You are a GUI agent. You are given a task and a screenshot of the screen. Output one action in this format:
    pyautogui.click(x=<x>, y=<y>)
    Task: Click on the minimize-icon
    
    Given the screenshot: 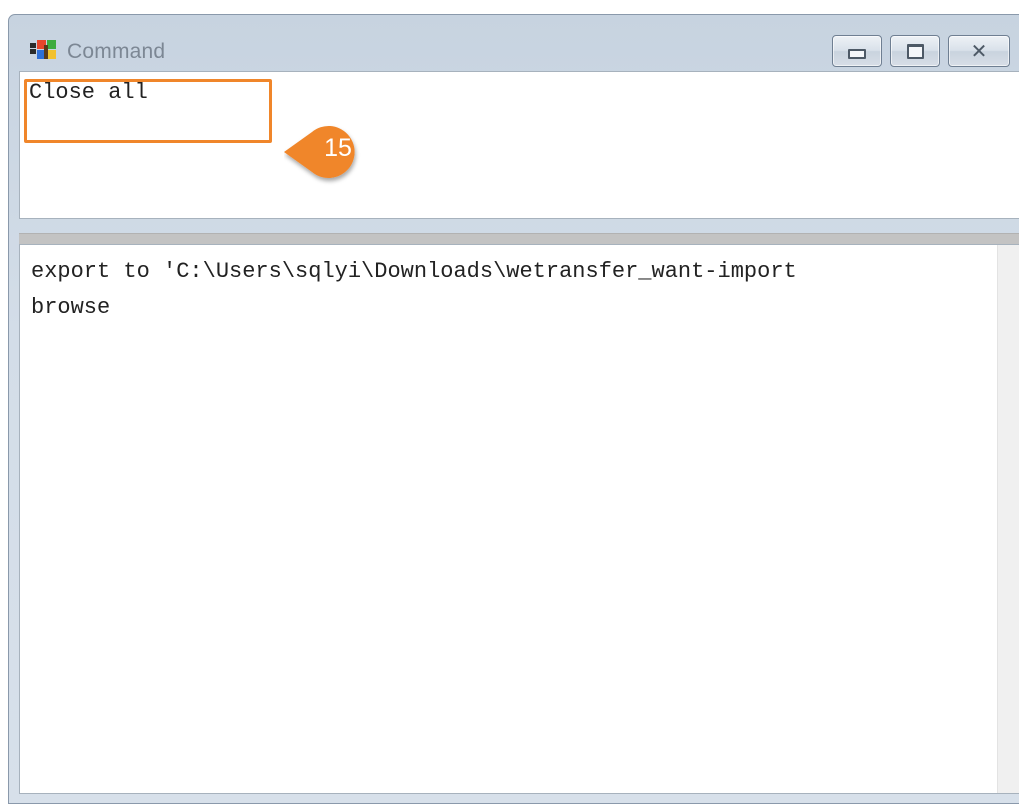 What is the action you would take?
    pyautogui.click(x=857, y=54)
    